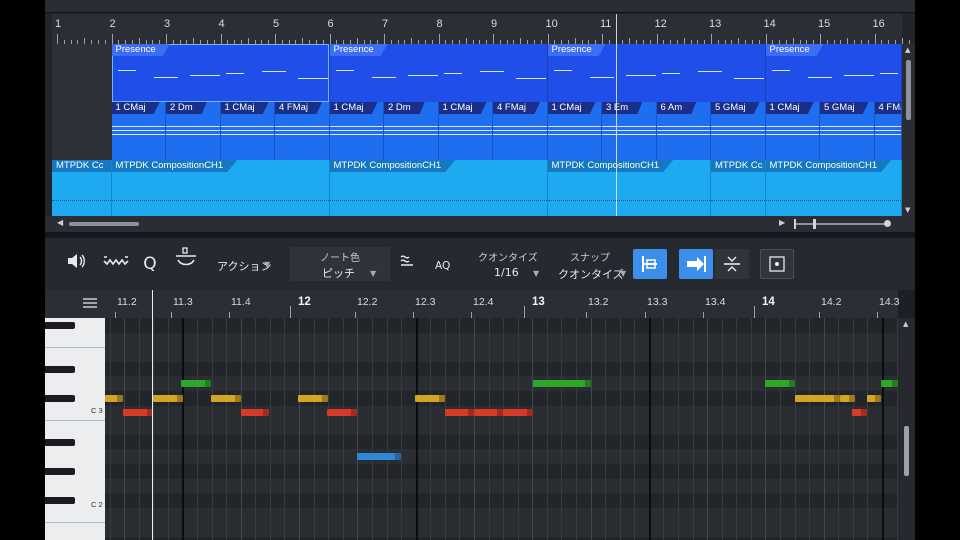 This screenshot has height=540, width=960. What do you see at coordinates (601, 77) in the screenshot?
I see `presence-contour` at bounding box center [601, 77].